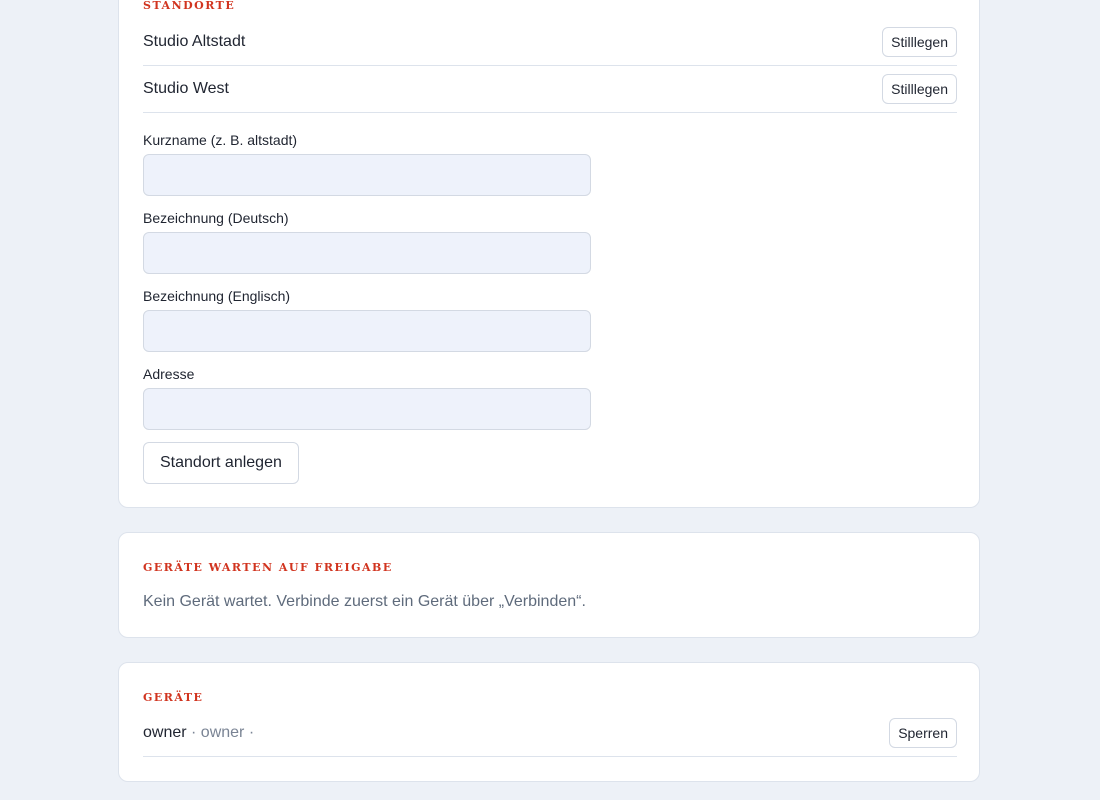 This screenshot has width=1100, height=800. What do you see at coordinates (216, 218) in the screenshot?
I see `name-de-label: Bezeichnung (Deutsch)` at bounding box center [216, 218].